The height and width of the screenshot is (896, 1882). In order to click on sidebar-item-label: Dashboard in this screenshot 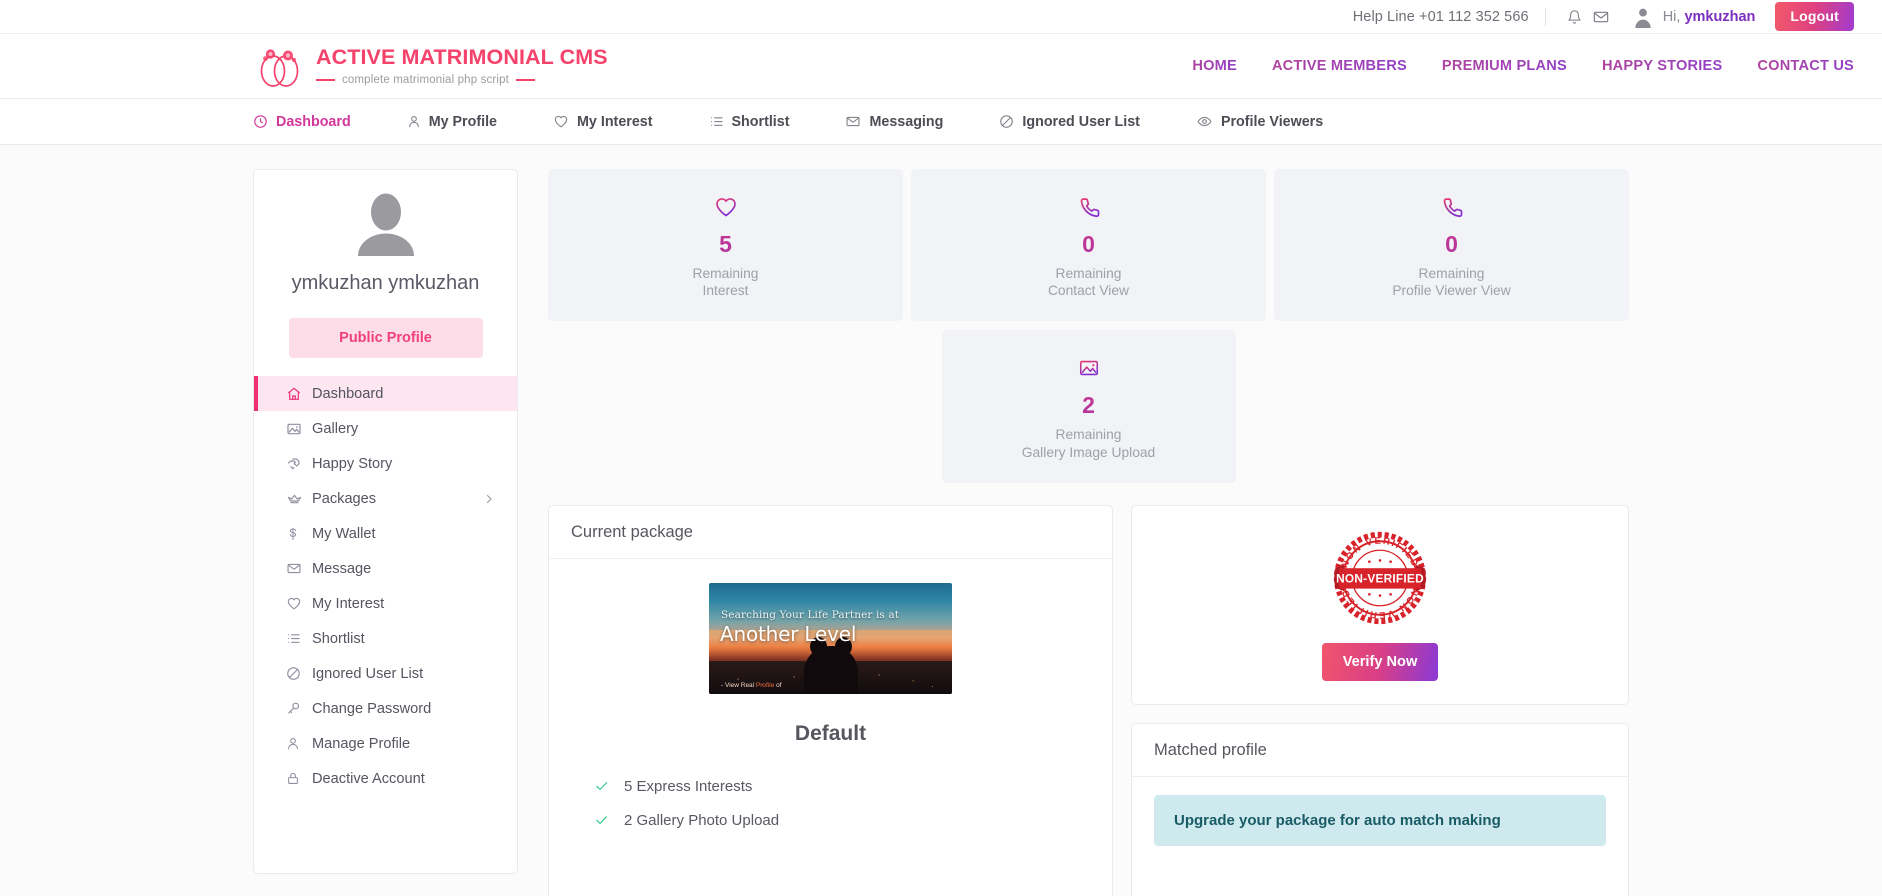, I will do `click(348, 393)`.